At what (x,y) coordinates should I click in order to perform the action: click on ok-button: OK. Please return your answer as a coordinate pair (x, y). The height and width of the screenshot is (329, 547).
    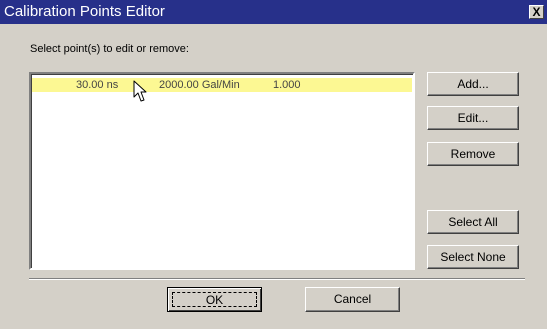
    Looking at the image, I should click on (214, 299).